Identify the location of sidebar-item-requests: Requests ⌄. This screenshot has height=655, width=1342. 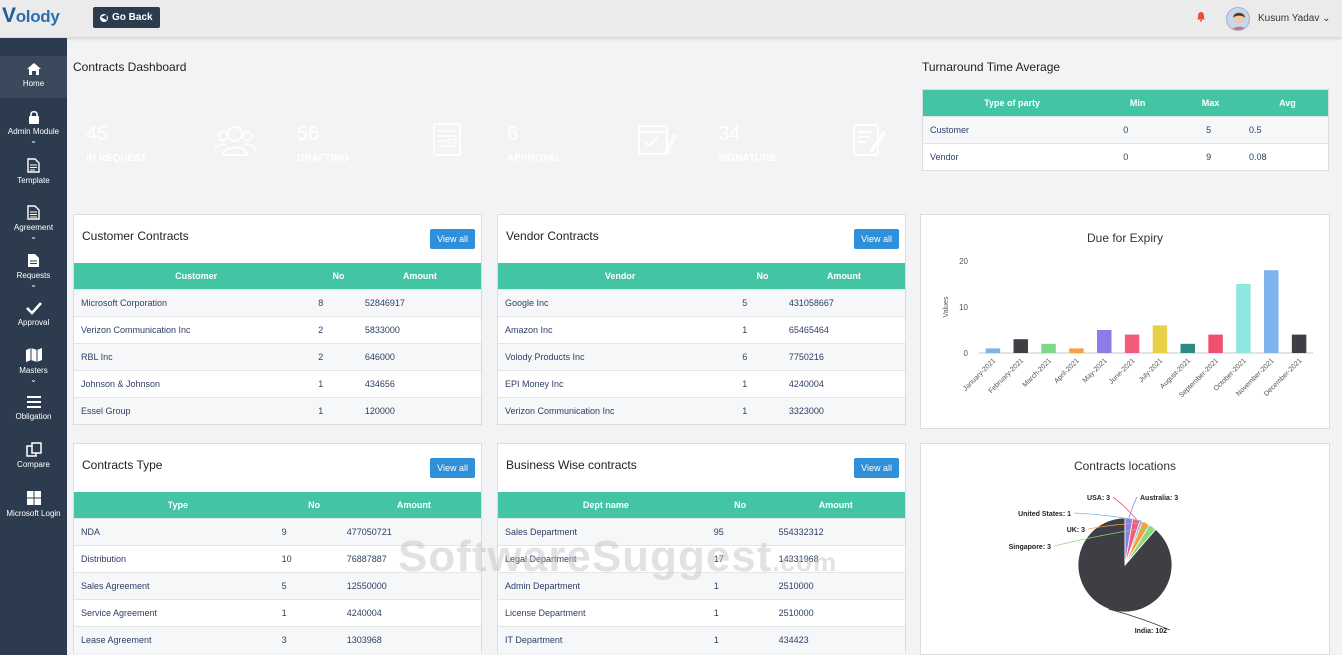
(33, 271).